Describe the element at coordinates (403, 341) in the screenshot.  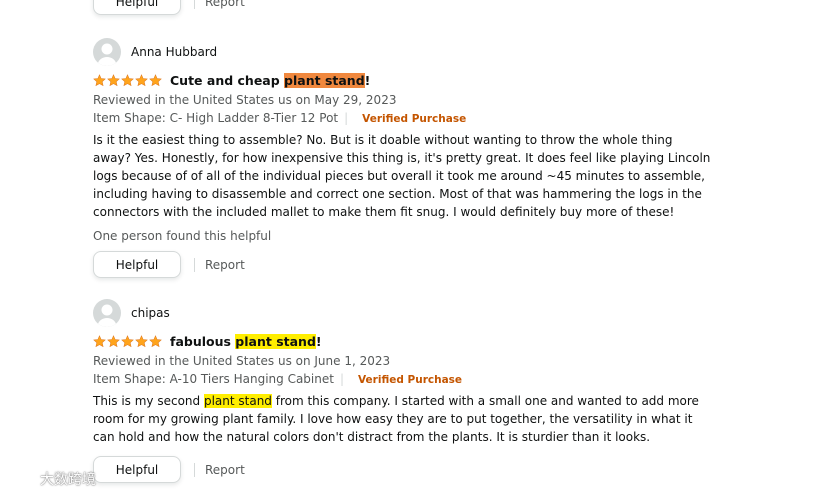
I see `review-title-row: fabulous plant stand!` at that location.